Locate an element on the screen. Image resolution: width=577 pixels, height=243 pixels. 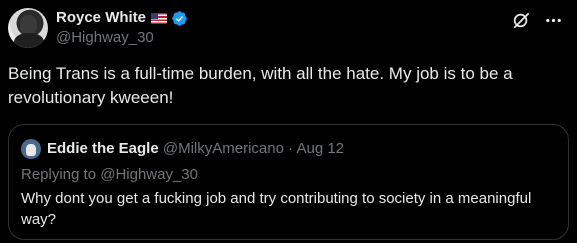
quote-author-name: Eddie the Eagle is located at coordinates (103, 148).